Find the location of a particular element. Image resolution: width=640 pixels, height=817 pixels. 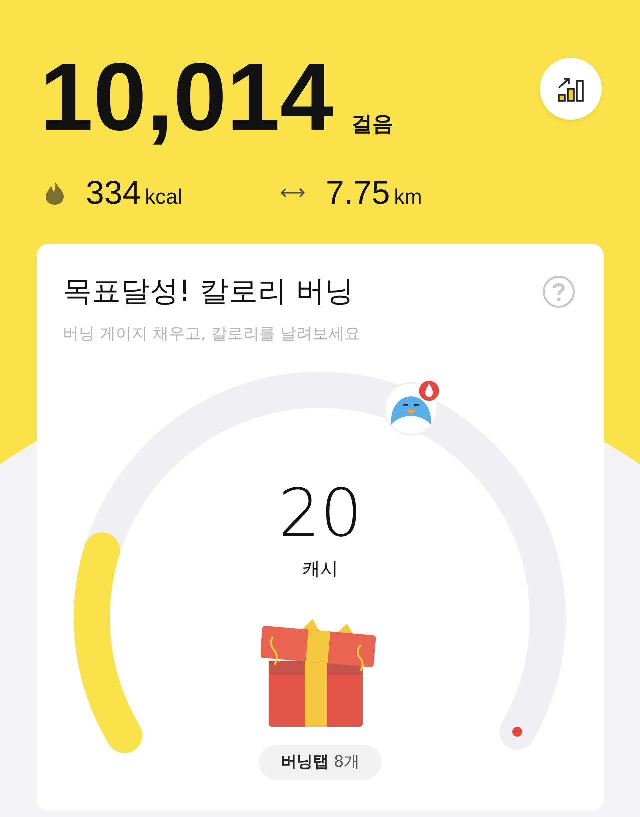

double-arrow-icon is located at coordinates (293, 193).